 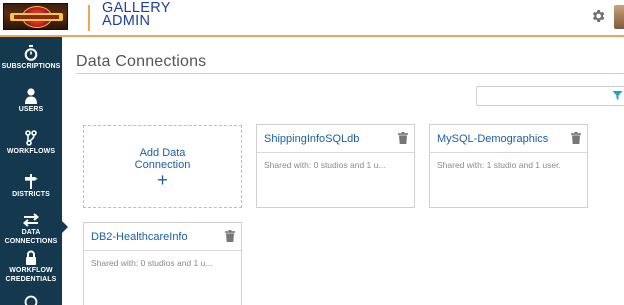 I want to click on logo-banner-text, so click(x=36, y=17).